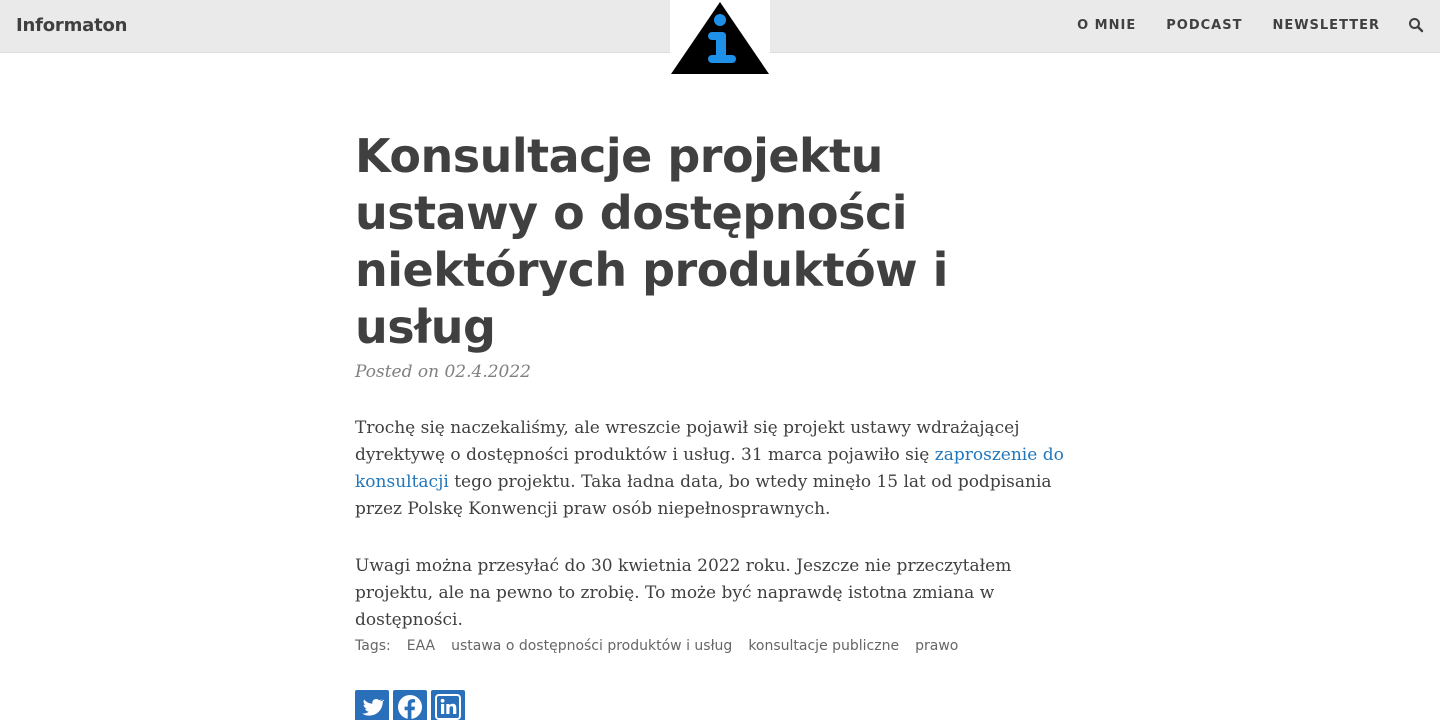  What do you see at coordinates (1106, 25) in the screenshot?
I see `nav-link-o-mnie: O MNIE` at bounding box center [1106, 25].